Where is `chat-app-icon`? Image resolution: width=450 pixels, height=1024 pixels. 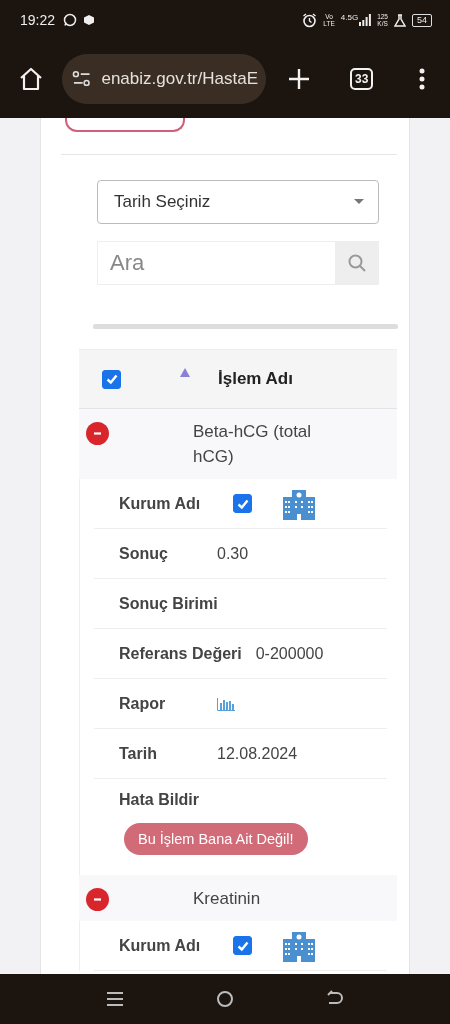 chat-app-icon is located at coordinates (70, 20).